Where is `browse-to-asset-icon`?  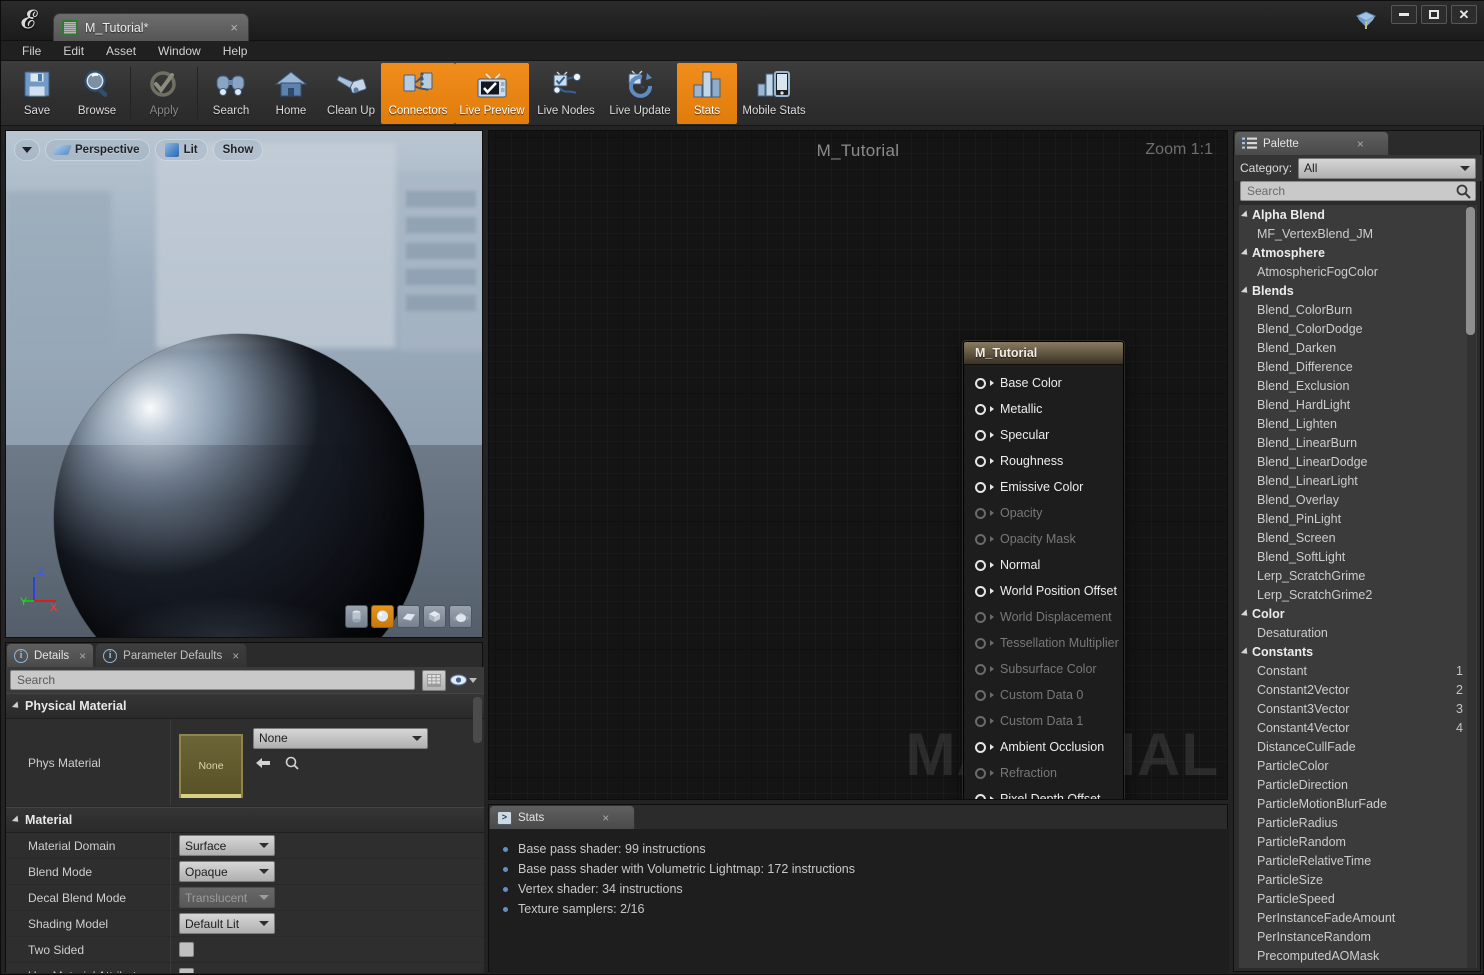
browse-to-asset-icon is located at coordinates (292, 763).